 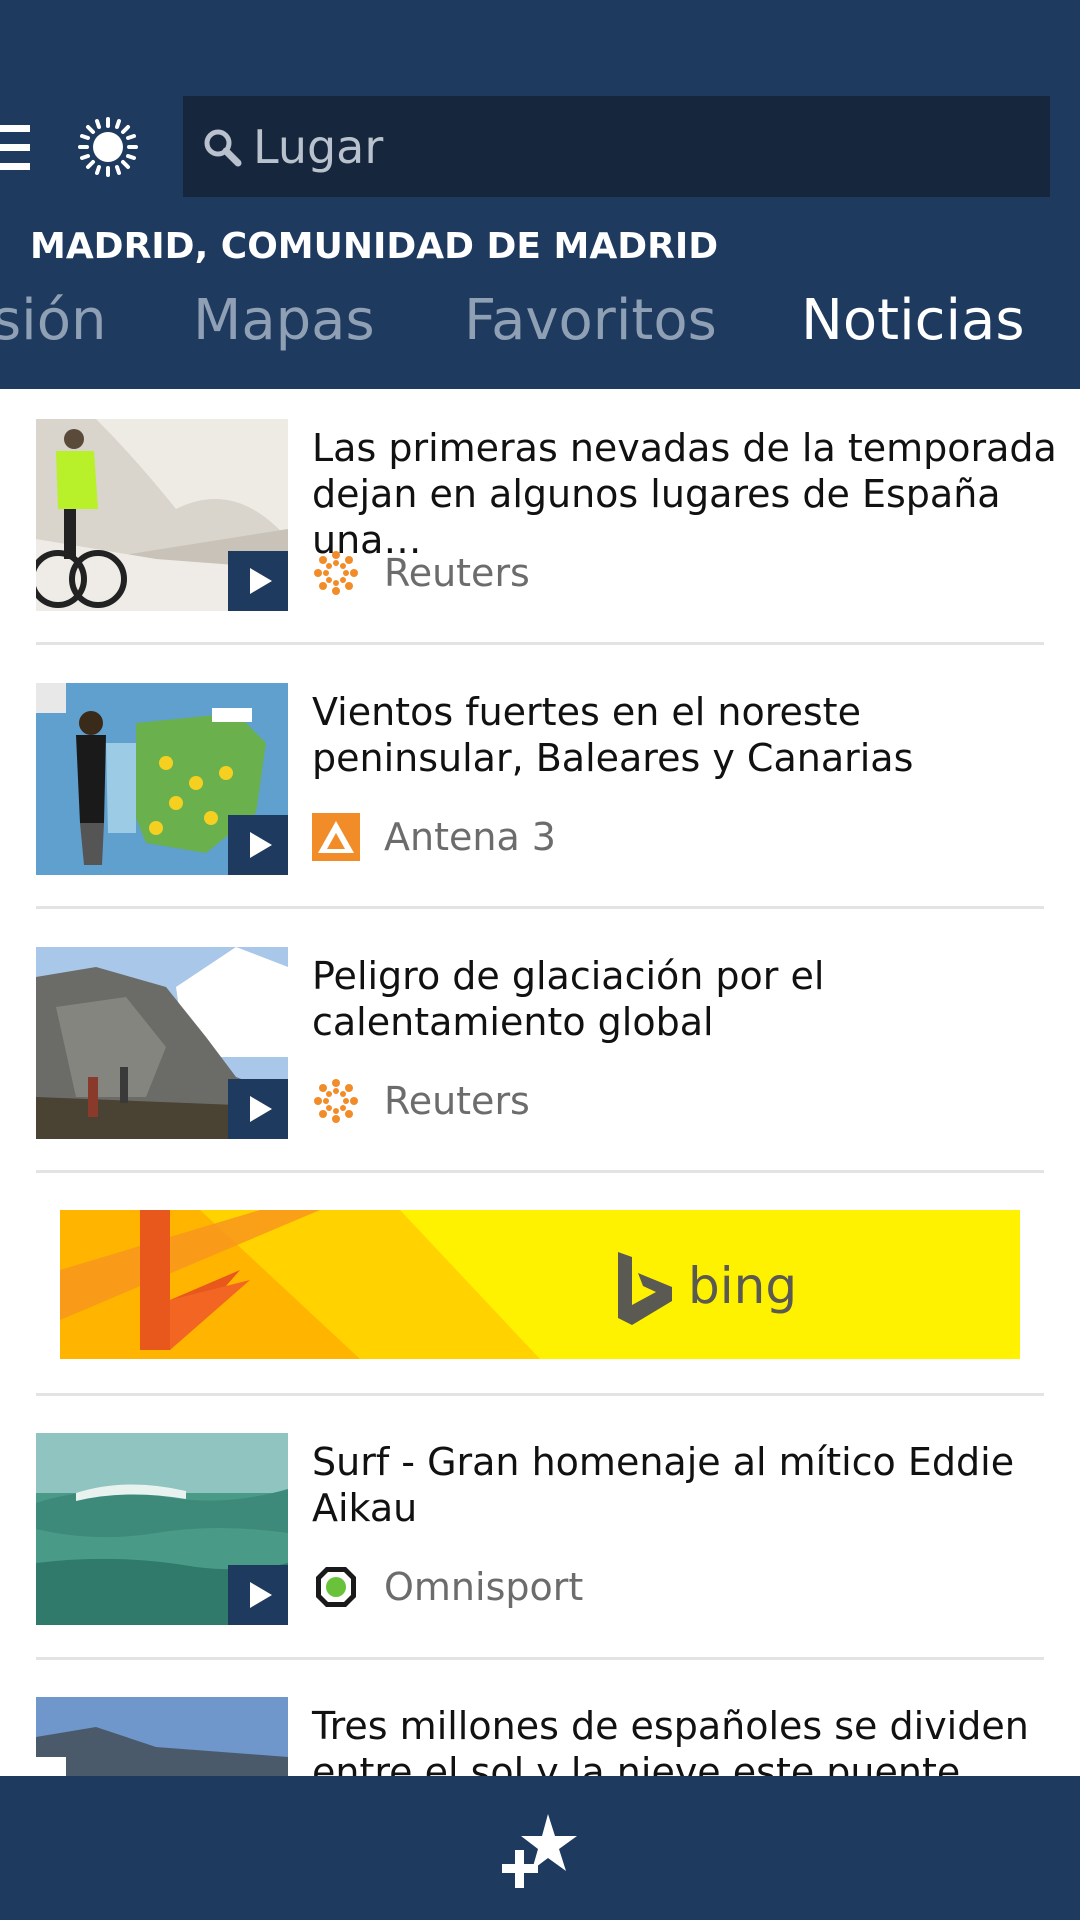 What do you see at coordinates (470, 837) in the screenshot?
I see `source-name: Antena 3` at bounding box center [470, 837].